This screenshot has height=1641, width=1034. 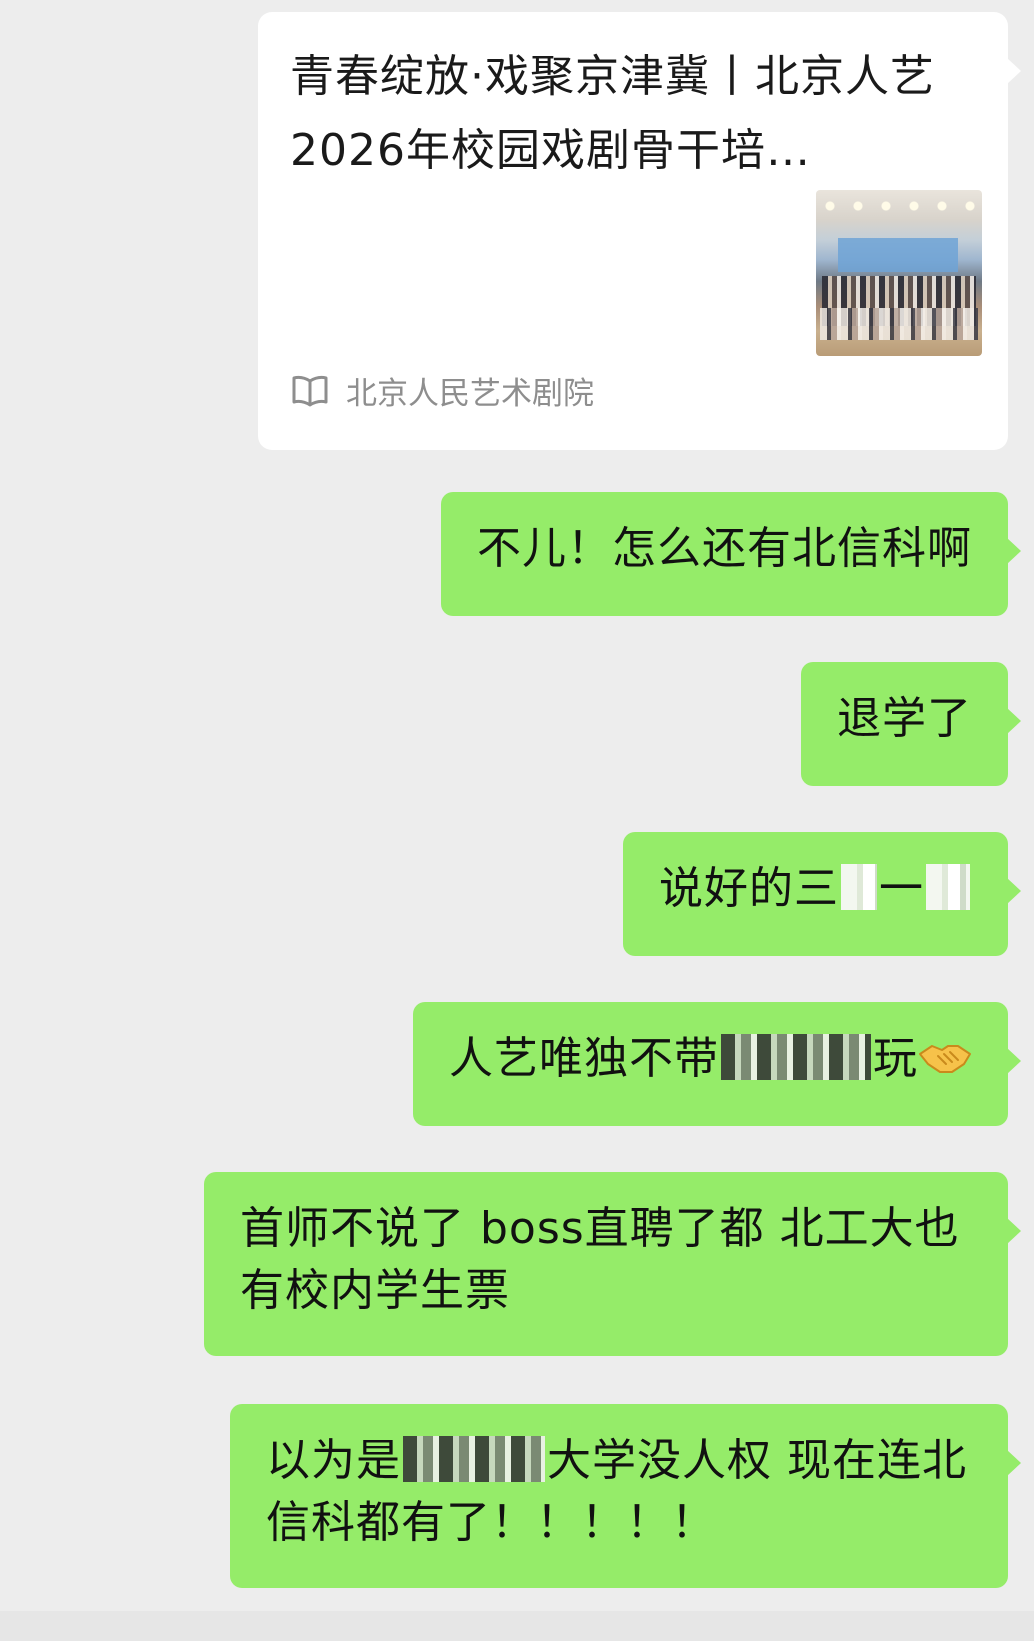 What do you see at coordinates (895, 1058) in the screenshot?
I see `message-text: 玩` at bounding box center [895, 1058].